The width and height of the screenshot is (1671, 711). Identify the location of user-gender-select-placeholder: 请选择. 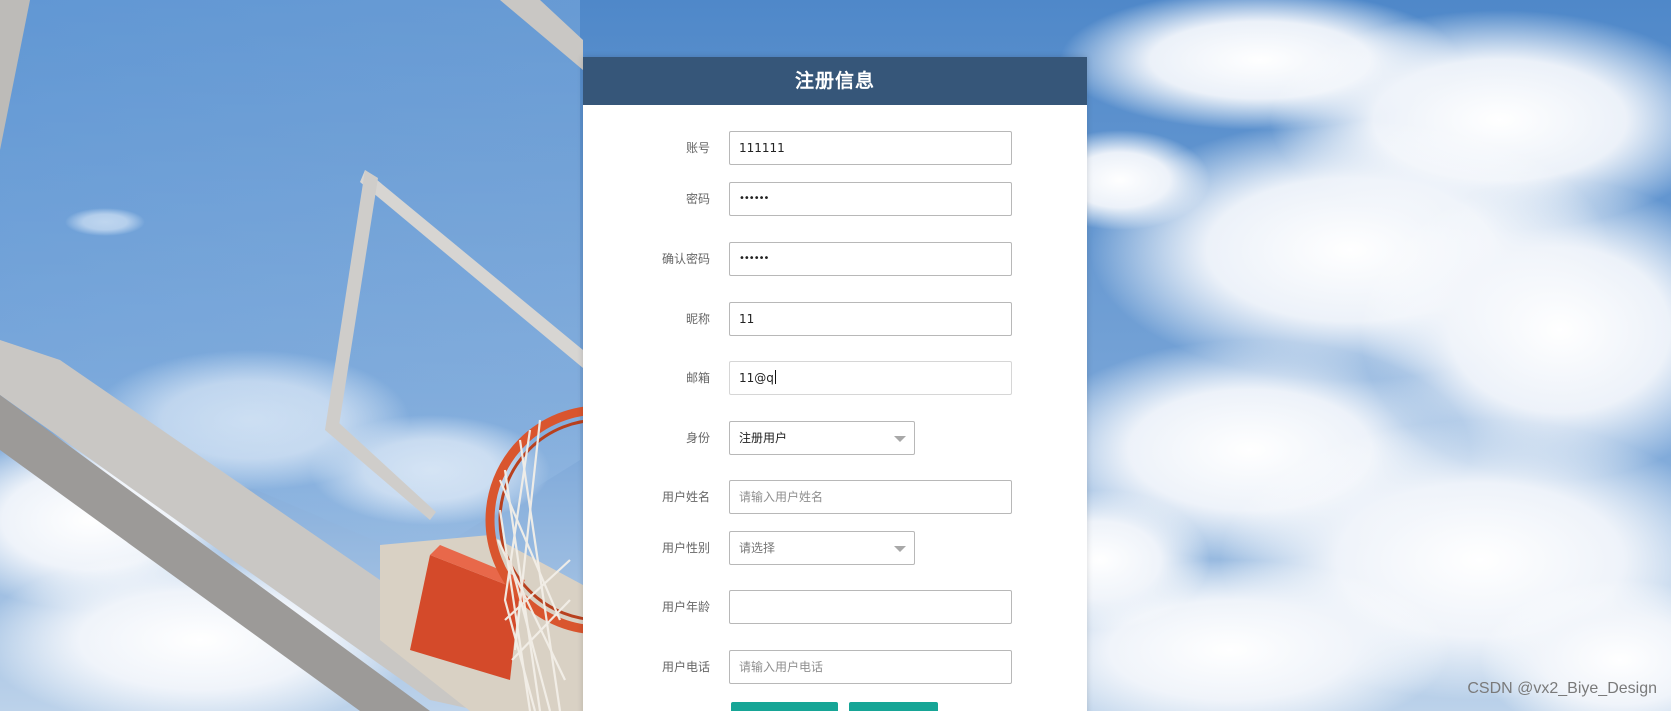
(757, 548).